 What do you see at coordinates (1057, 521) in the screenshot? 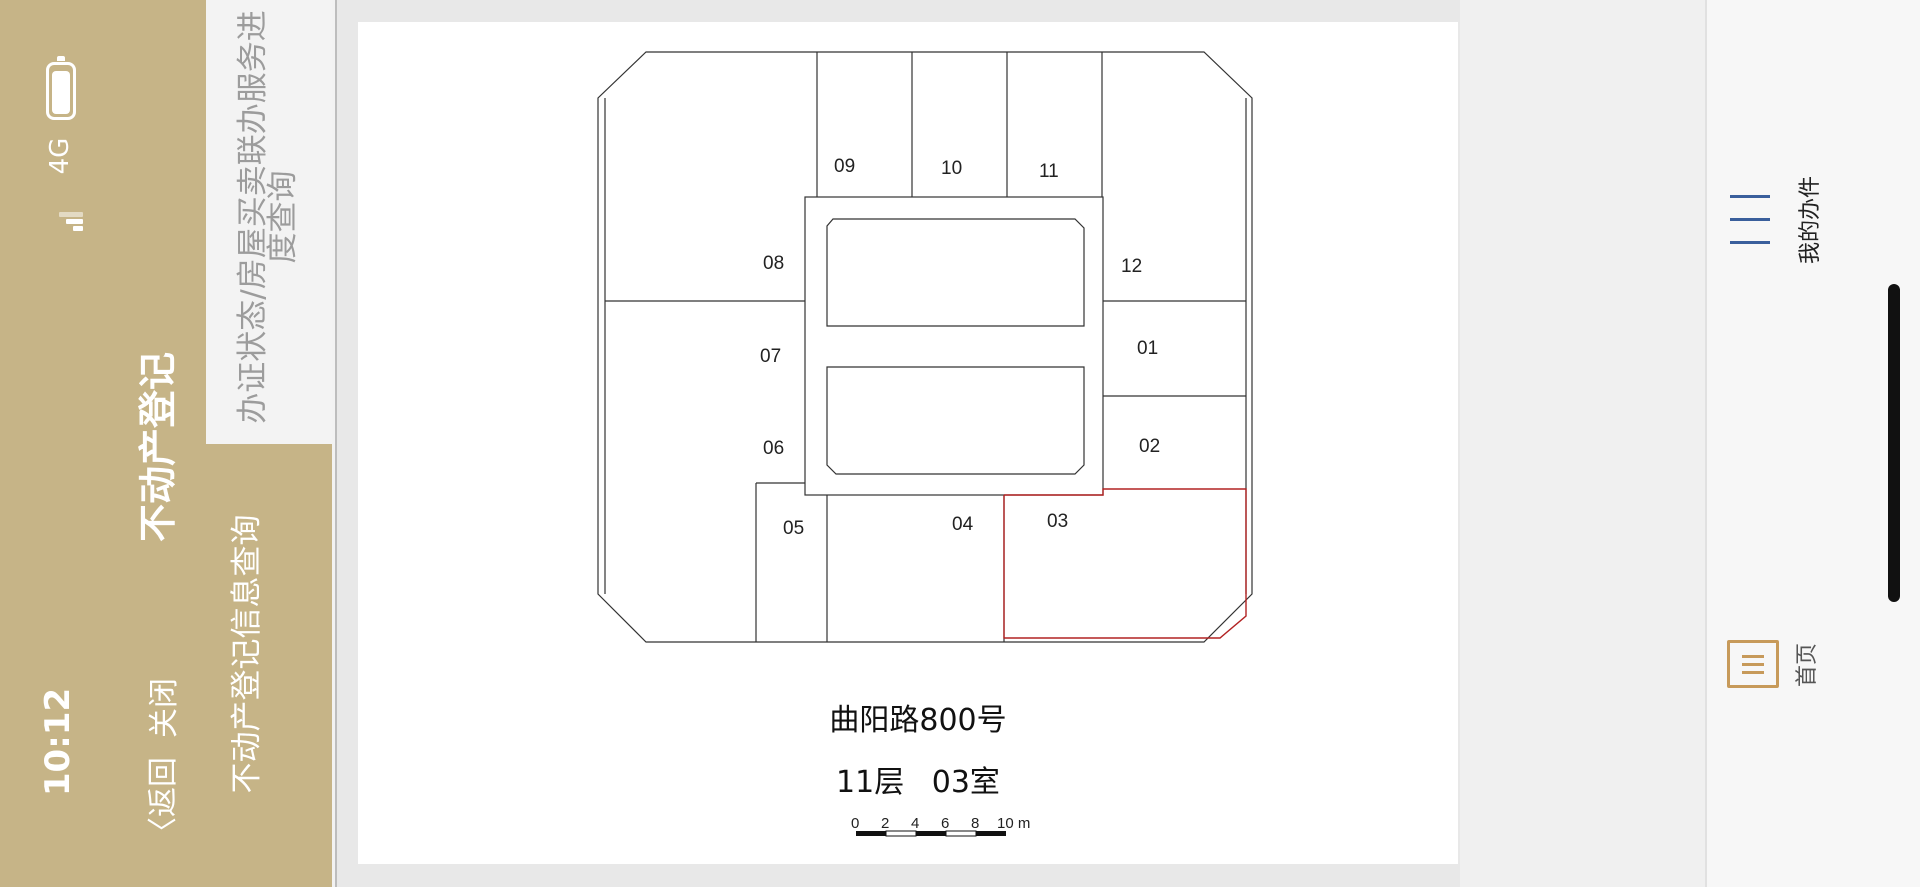
I see `room-label: 03` at bounding box center [1057, 521].